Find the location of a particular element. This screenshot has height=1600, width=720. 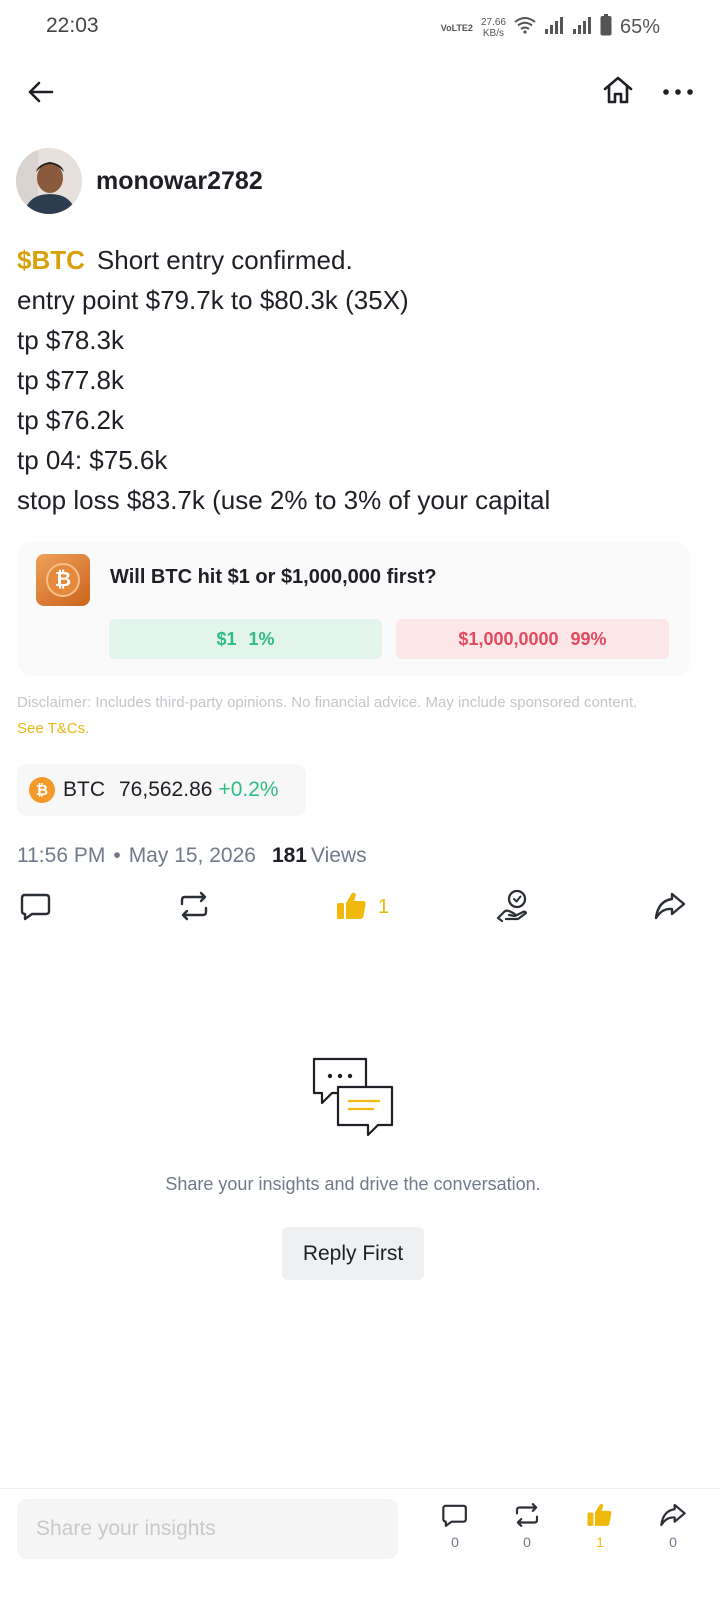

bottom-action-bar: 0 0 1 0 is located at coordinates (360, 1545).